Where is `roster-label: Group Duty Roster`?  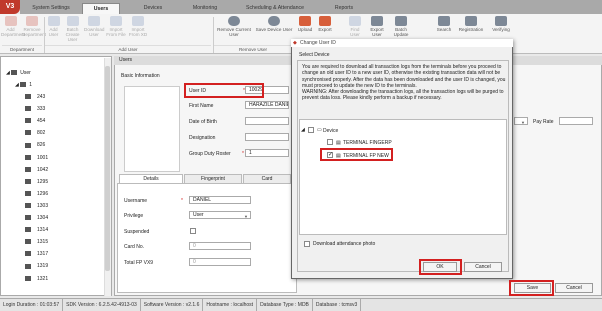 roster-label: Group Duty Roster is located at coordinates (210, 154).